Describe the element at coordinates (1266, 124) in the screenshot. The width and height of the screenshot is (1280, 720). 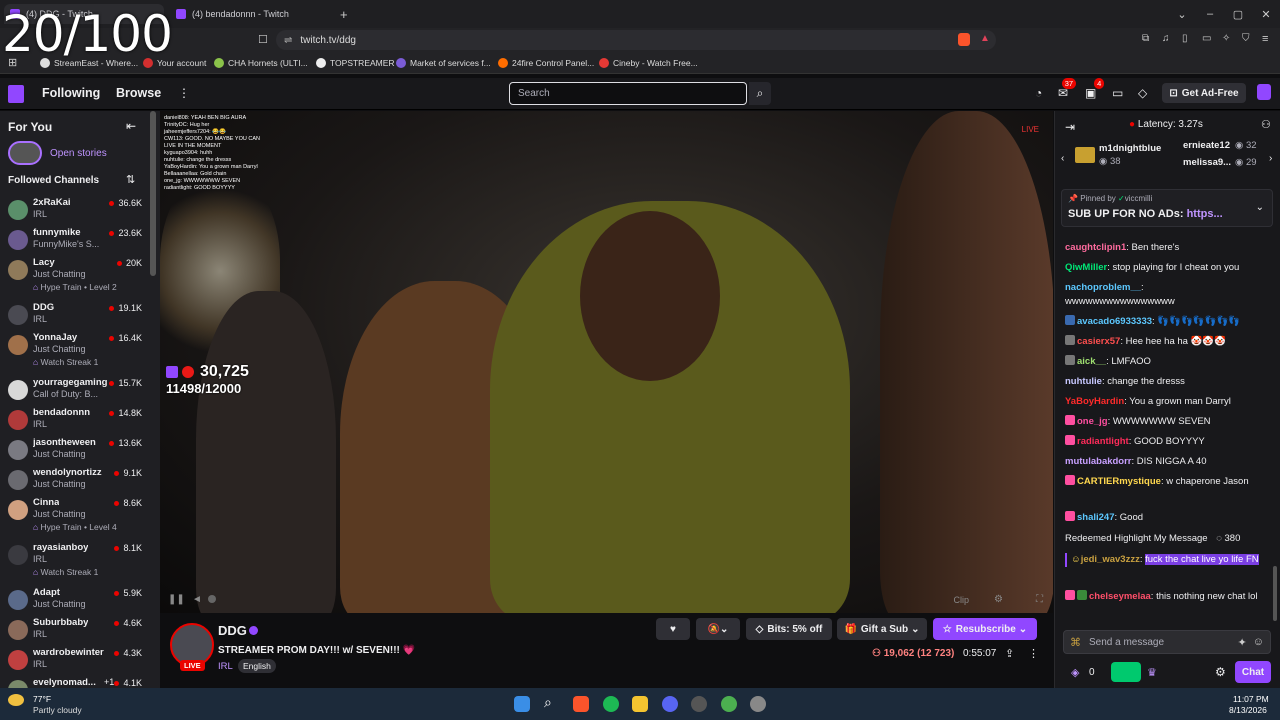
I see `community-icon: ⚇` at that location.